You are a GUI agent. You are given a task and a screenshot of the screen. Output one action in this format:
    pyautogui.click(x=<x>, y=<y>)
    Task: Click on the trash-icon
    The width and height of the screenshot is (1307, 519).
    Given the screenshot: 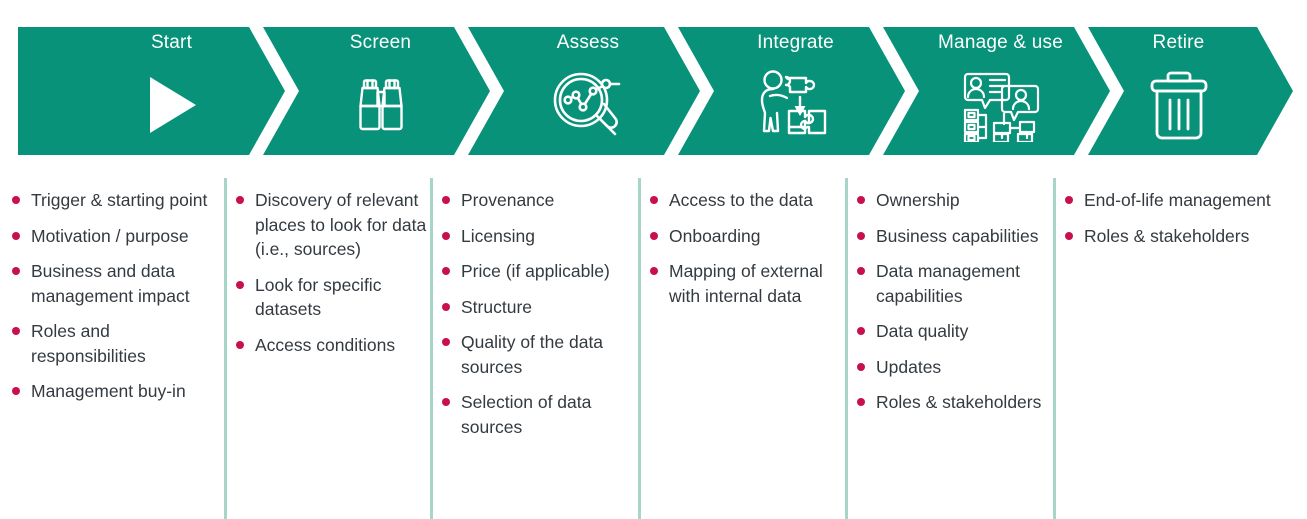 What is the action you would take?
    pyautogui.click(x=1178, y=105)
    